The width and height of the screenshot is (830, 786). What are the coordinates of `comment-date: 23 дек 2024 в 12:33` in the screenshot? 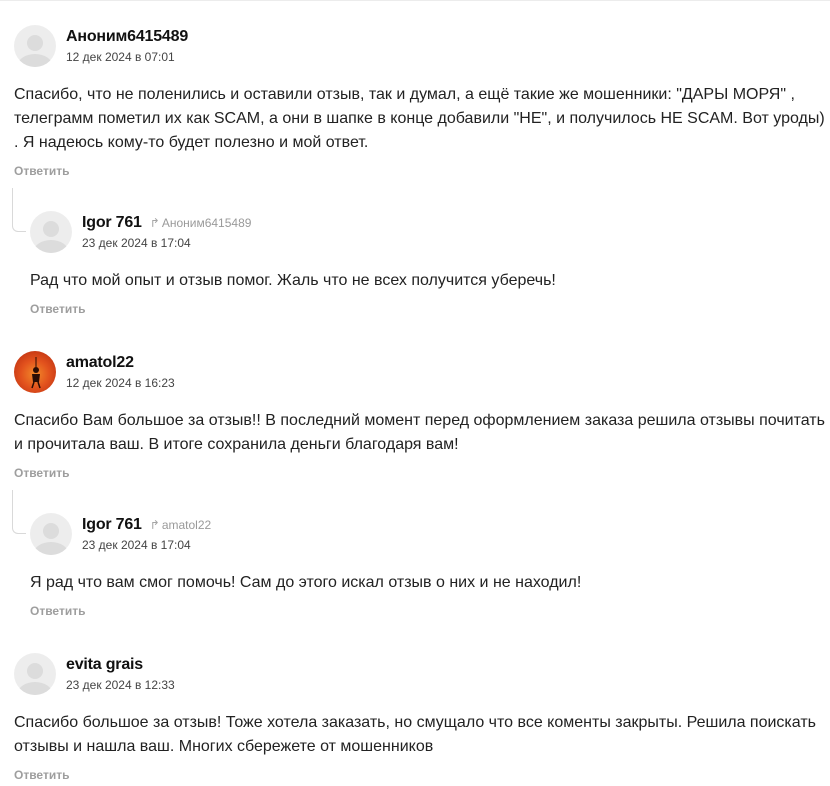 It's located at (120, 685).